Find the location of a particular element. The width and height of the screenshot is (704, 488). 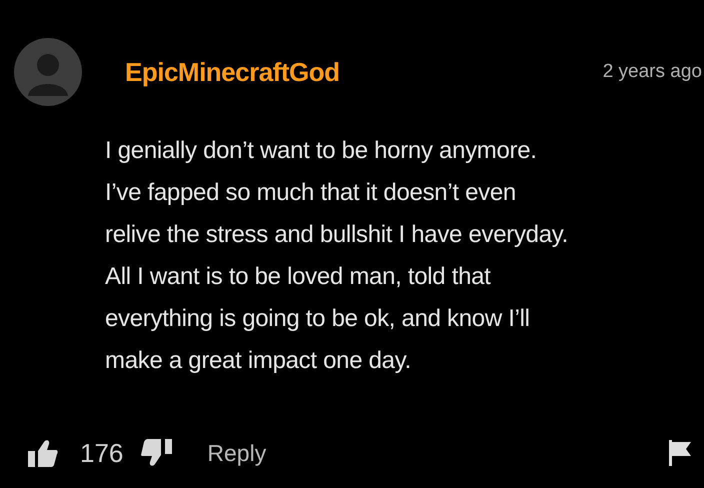

thumbs-up-icon is located at coordinates (43, 453).